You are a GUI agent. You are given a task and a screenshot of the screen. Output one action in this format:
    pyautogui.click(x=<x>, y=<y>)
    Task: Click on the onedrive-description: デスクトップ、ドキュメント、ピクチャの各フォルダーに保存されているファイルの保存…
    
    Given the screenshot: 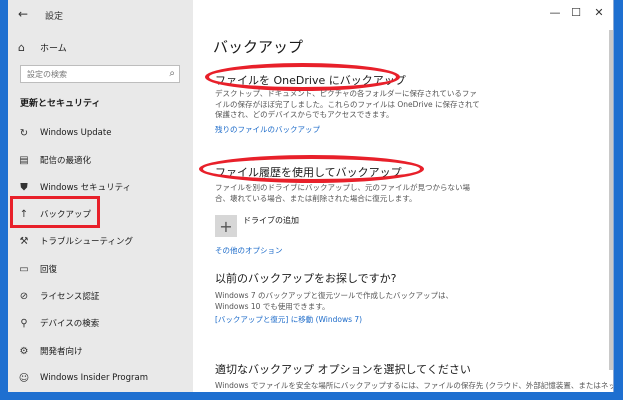 What is the action you would take?
    pyautogui.click(x=347, y=104)
    